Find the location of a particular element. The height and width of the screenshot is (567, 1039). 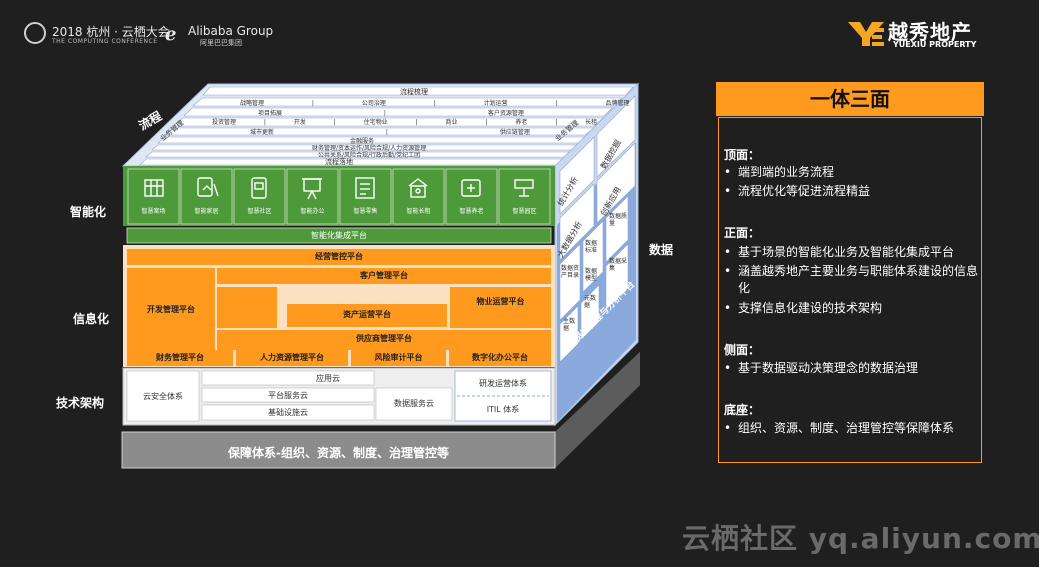

data-cloud: 数据服务云 is located at coordinates (414, 403).